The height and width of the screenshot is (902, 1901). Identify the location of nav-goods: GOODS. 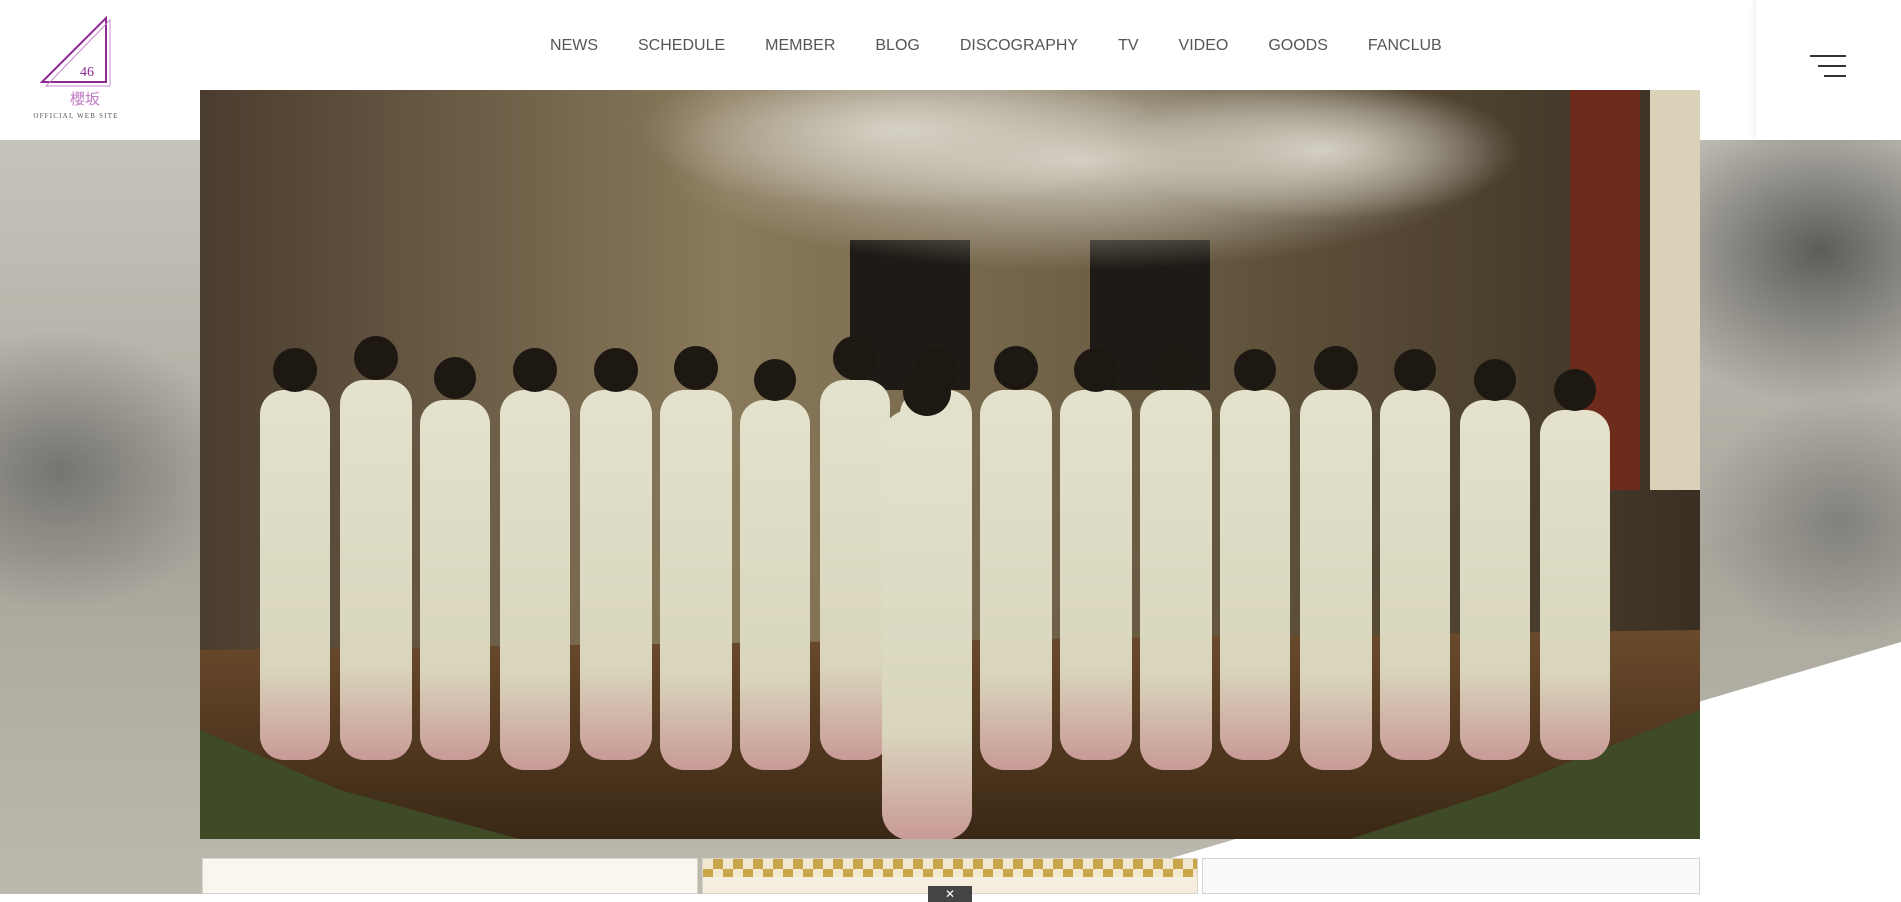
(1298, 46).